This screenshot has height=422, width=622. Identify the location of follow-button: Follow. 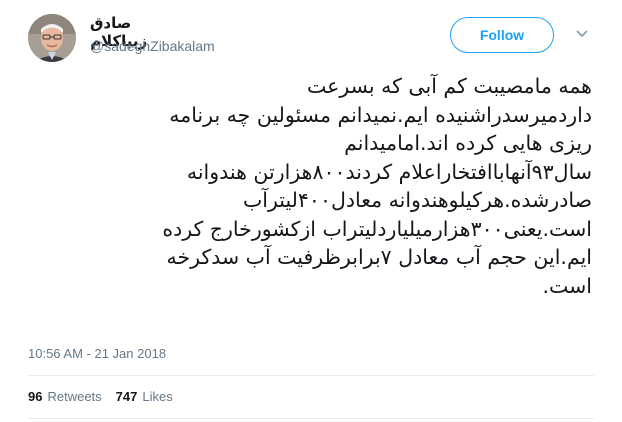
(502, 35).